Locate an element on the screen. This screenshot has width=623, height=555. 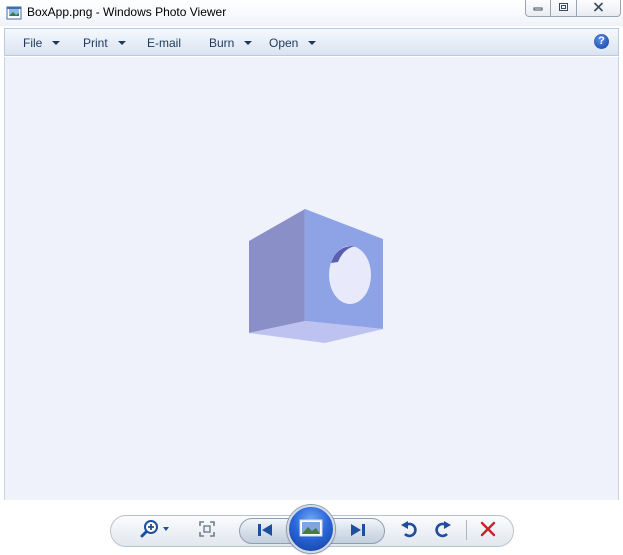
window-title: BoxApp.png - Windows Photo Viewer is located at coordinates (127, 12).